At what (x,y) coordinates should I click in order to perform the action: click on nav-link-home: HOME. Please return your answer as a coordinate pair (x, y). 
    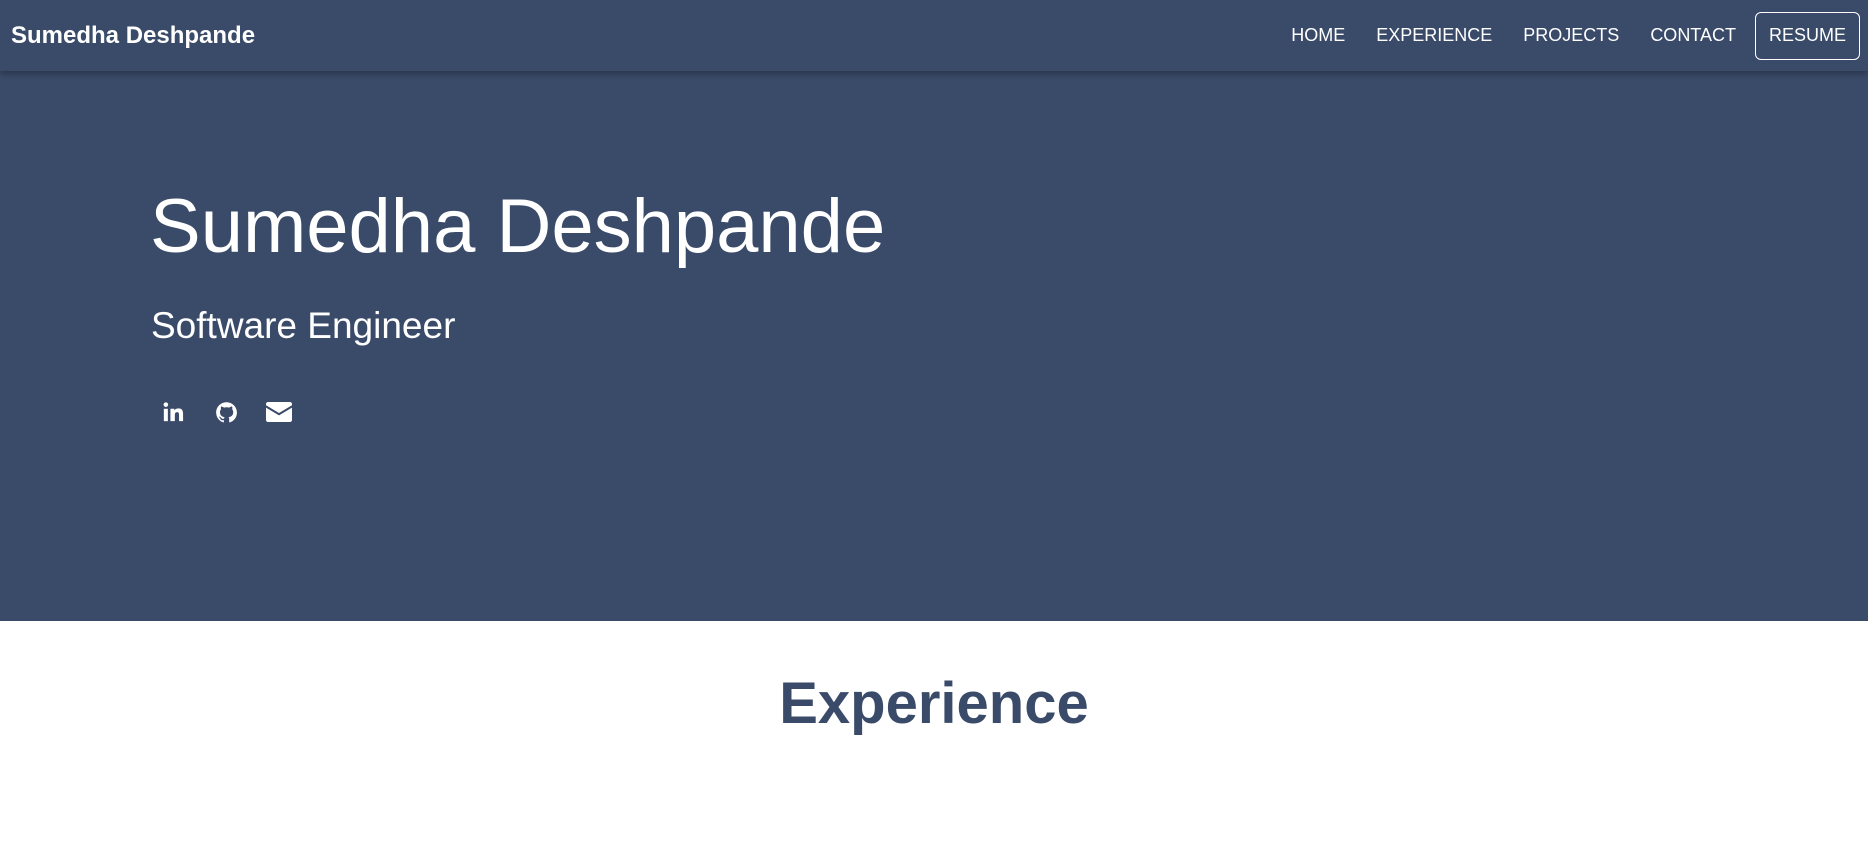
    Looking at the image, I should click on (1318, 35).